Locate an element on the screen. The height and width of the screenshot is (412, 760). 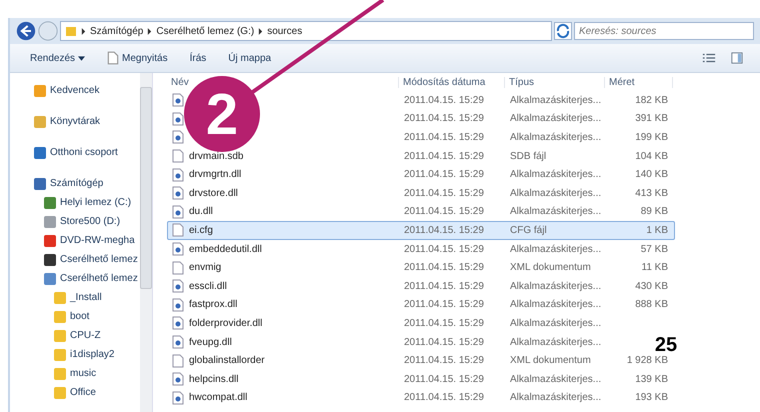
file-name: drvmgrtn.dll is located at coordinates (215, 174).